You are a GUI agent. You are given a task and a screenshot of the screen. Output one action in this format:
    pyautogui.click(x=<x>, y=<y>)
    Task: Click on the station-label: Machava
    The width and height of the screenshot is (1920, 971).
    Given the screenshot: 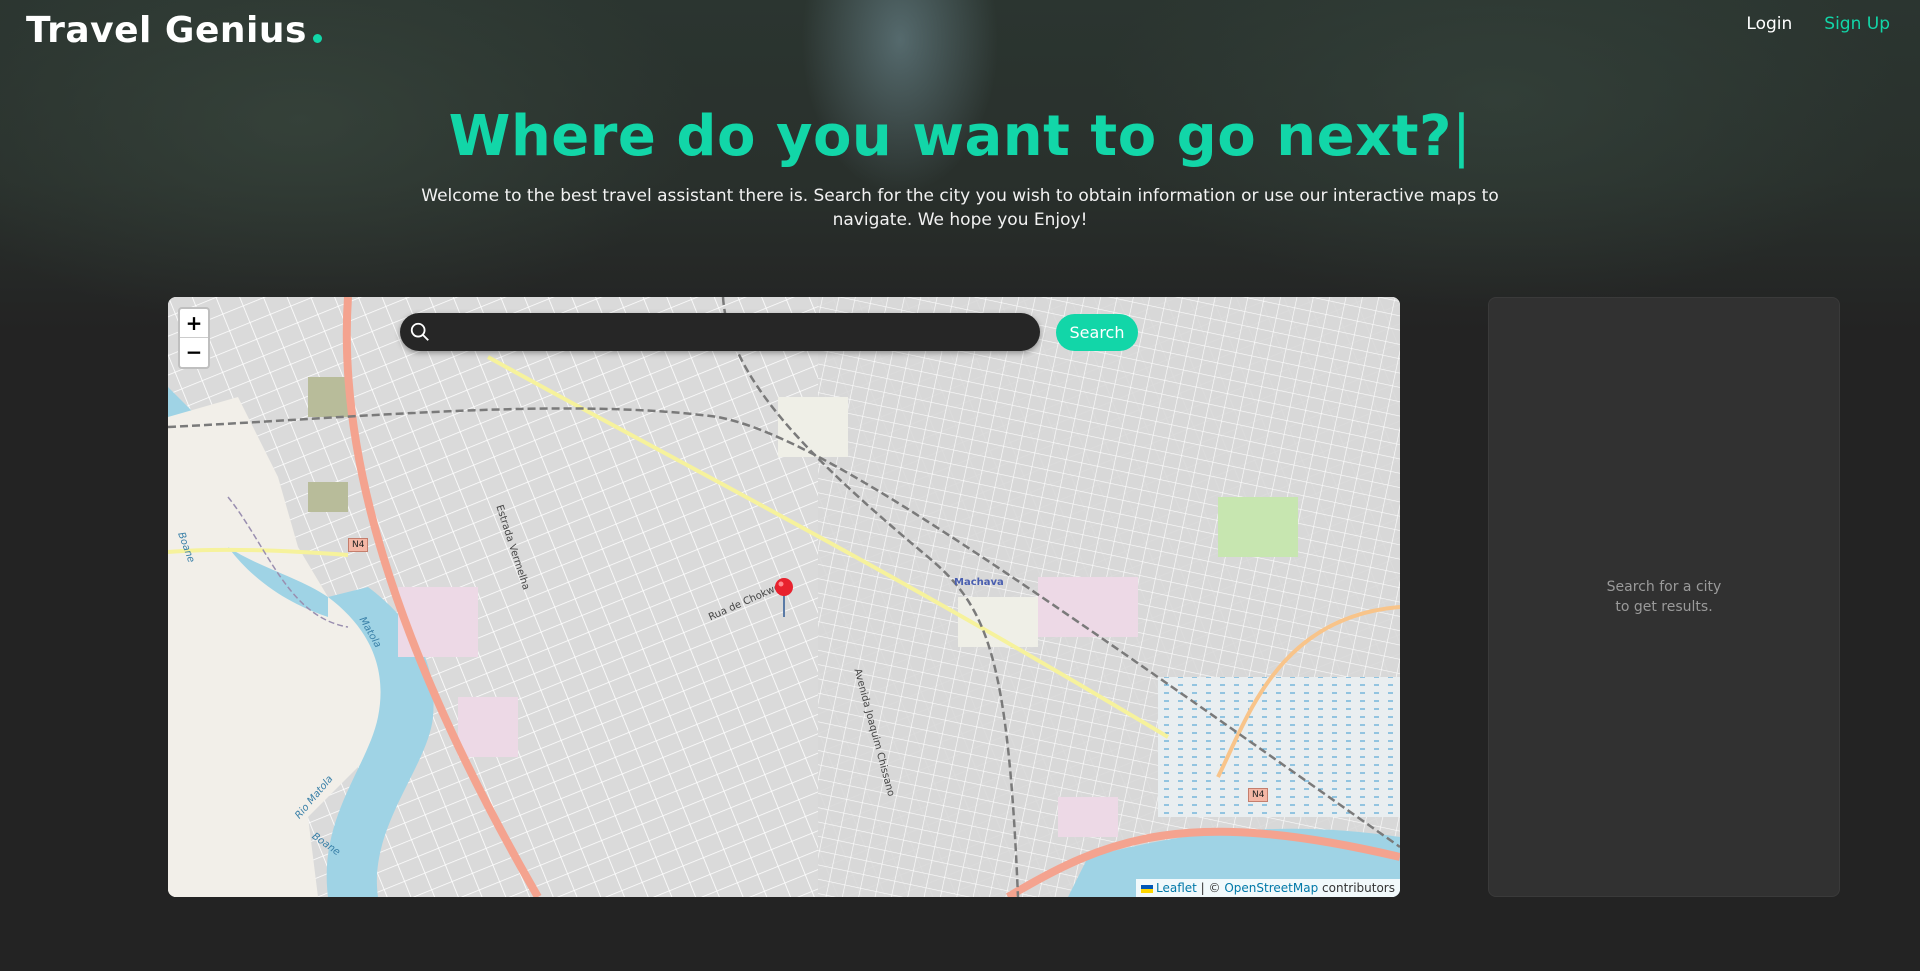 What is the action you would take?
    pyautogui.click(x=979, y=582)
    